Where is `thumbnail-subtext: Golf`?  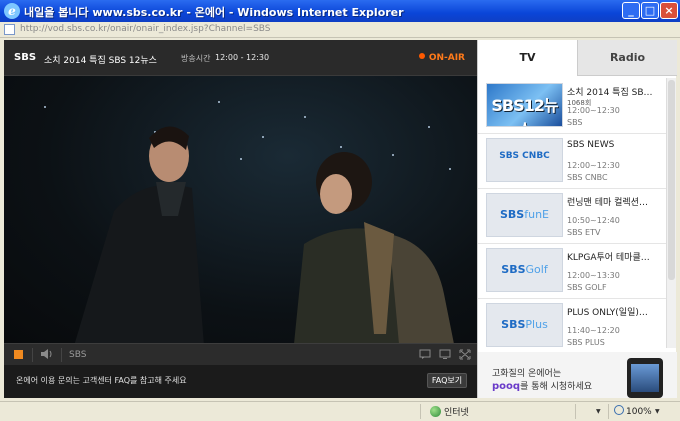 thumbnail-subtext: Golf is located at coordinates (536, 269).